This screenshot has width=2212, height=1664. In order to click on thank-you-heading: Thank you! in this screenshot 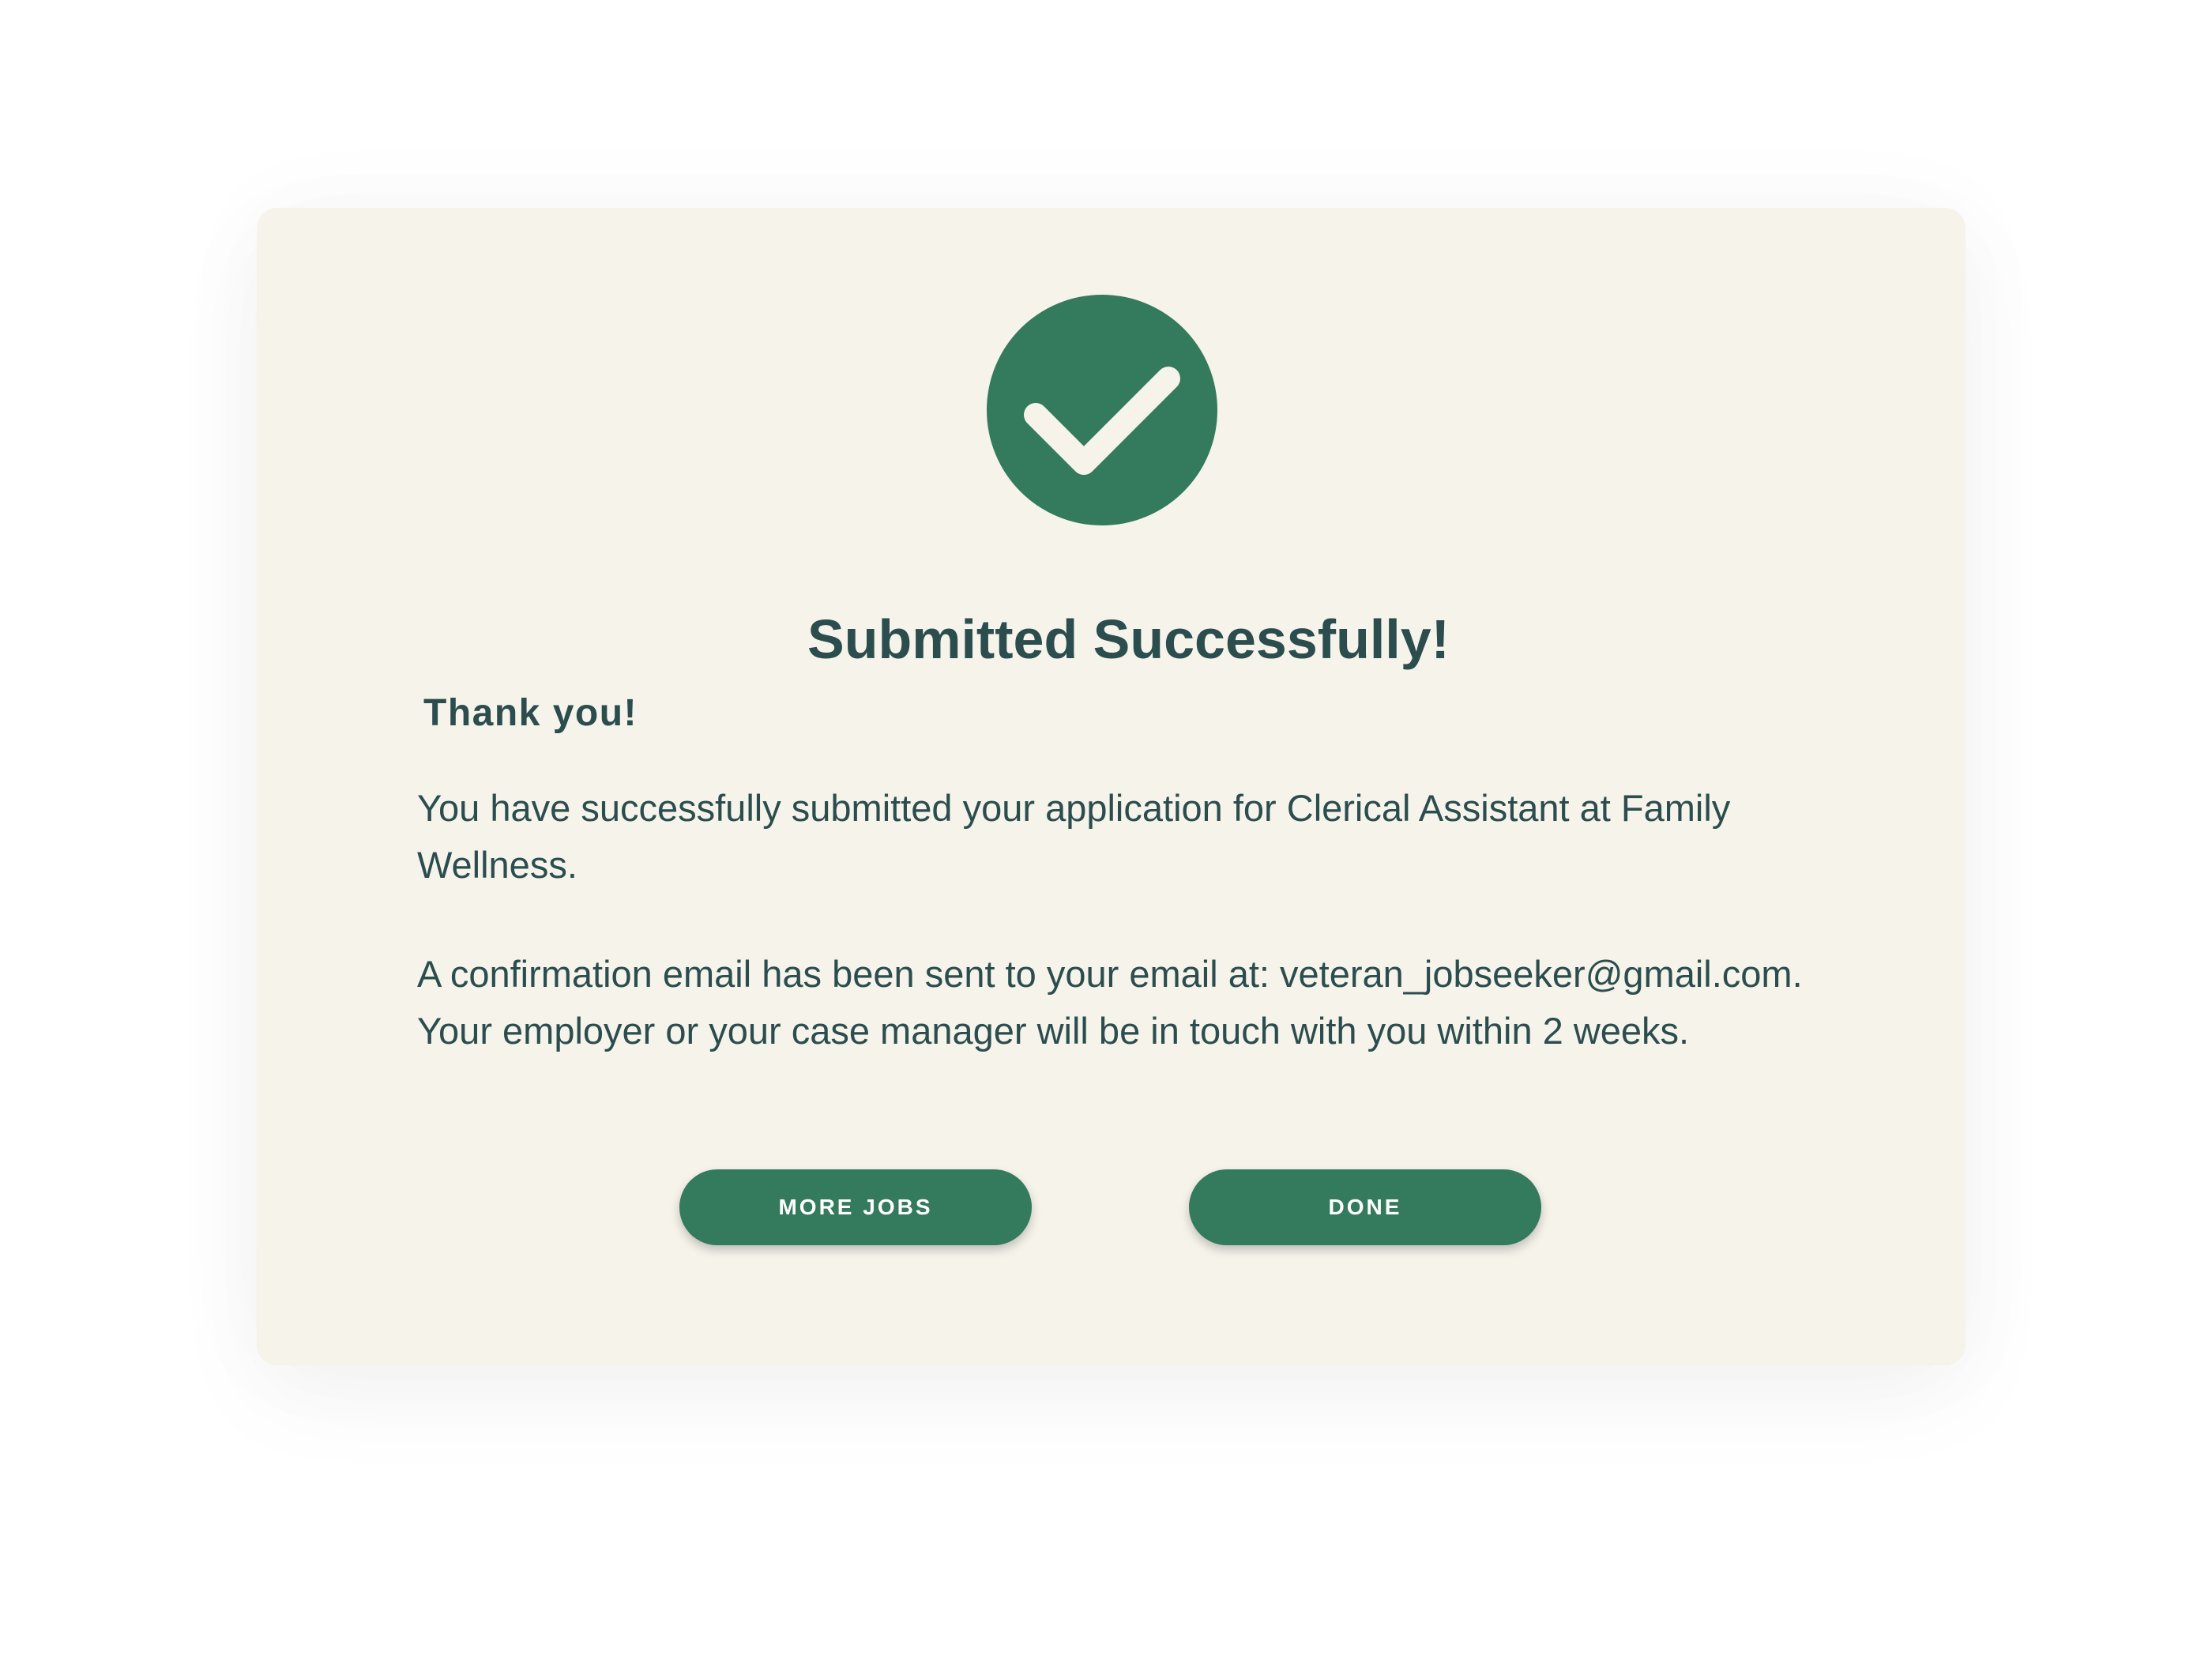, I will do `click(531, 713)`.